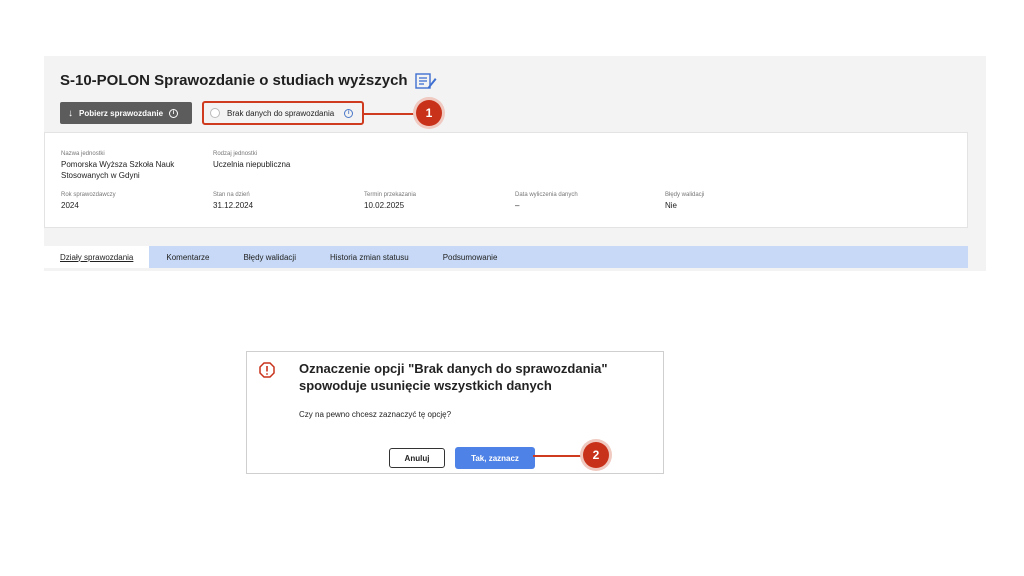  Describe the element at coordinates (425, 80) in the screenshot. I see `edit-list-icon` at that location.